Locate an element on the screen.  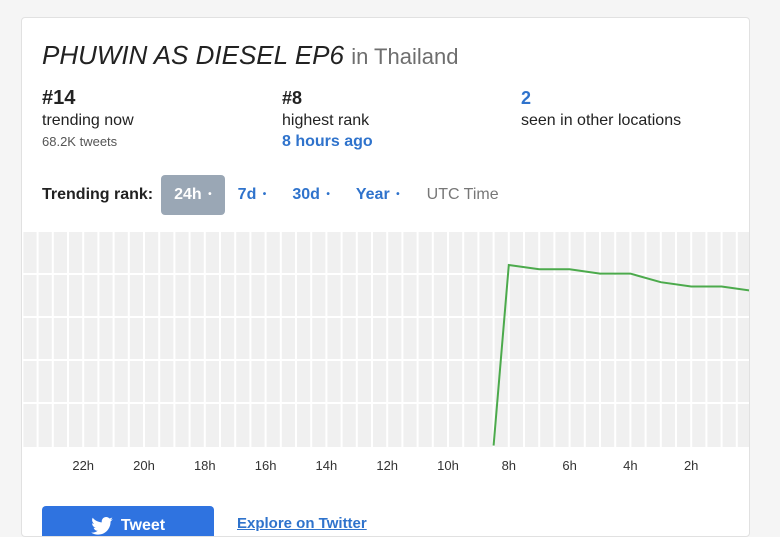
x-tick-label: 16h is located at coordinates (266, 465).